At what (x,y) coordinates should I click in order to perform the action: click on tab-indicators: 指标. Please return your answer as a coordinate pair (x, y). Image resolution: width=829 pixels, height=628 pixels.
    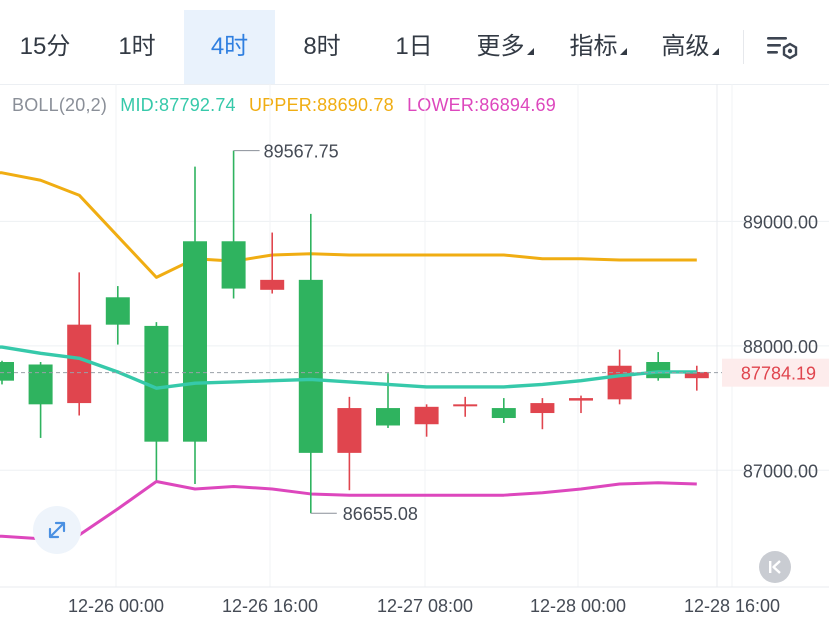
    Looking at the image, I should click on (598, 47).